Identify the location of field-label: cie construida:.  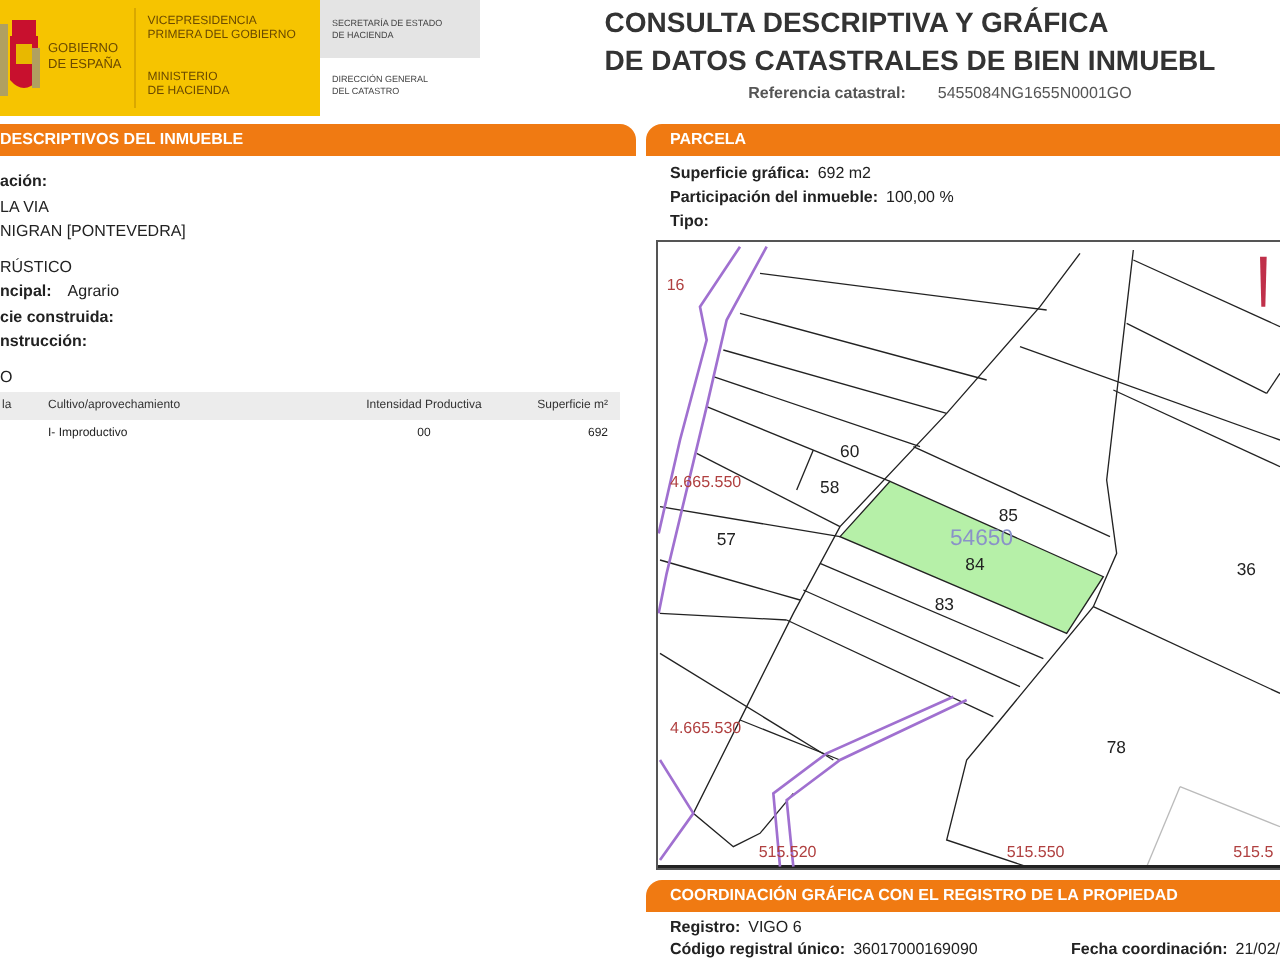
(57, 316).